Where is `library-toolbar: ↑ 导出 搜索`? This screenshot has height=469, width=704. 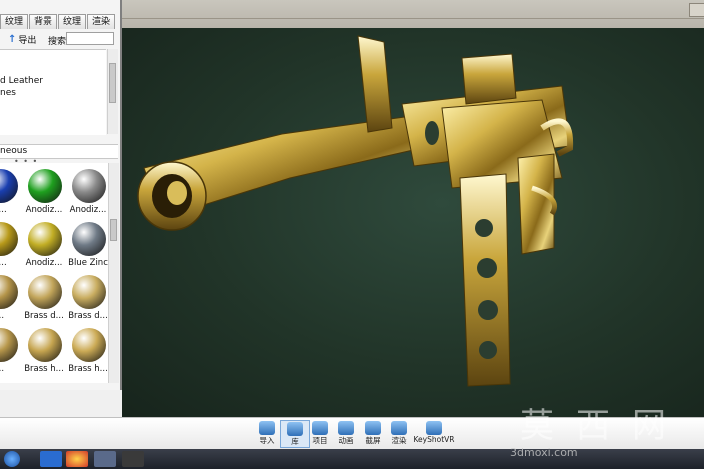 library-toolbar: ↑ 导出 搜索 is located at coordinates (59, 39).